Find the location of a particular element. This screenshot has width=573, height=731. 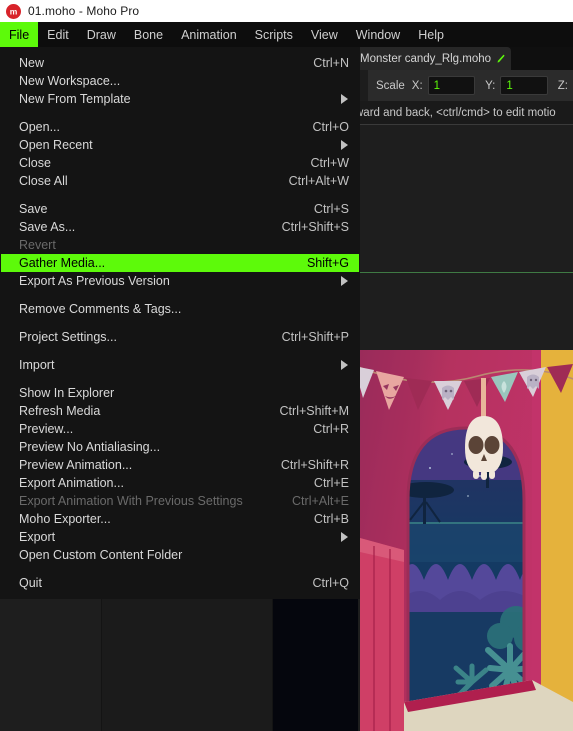

menu-item-shortcut: Ctrl+O is located at coordinates (330, 127).